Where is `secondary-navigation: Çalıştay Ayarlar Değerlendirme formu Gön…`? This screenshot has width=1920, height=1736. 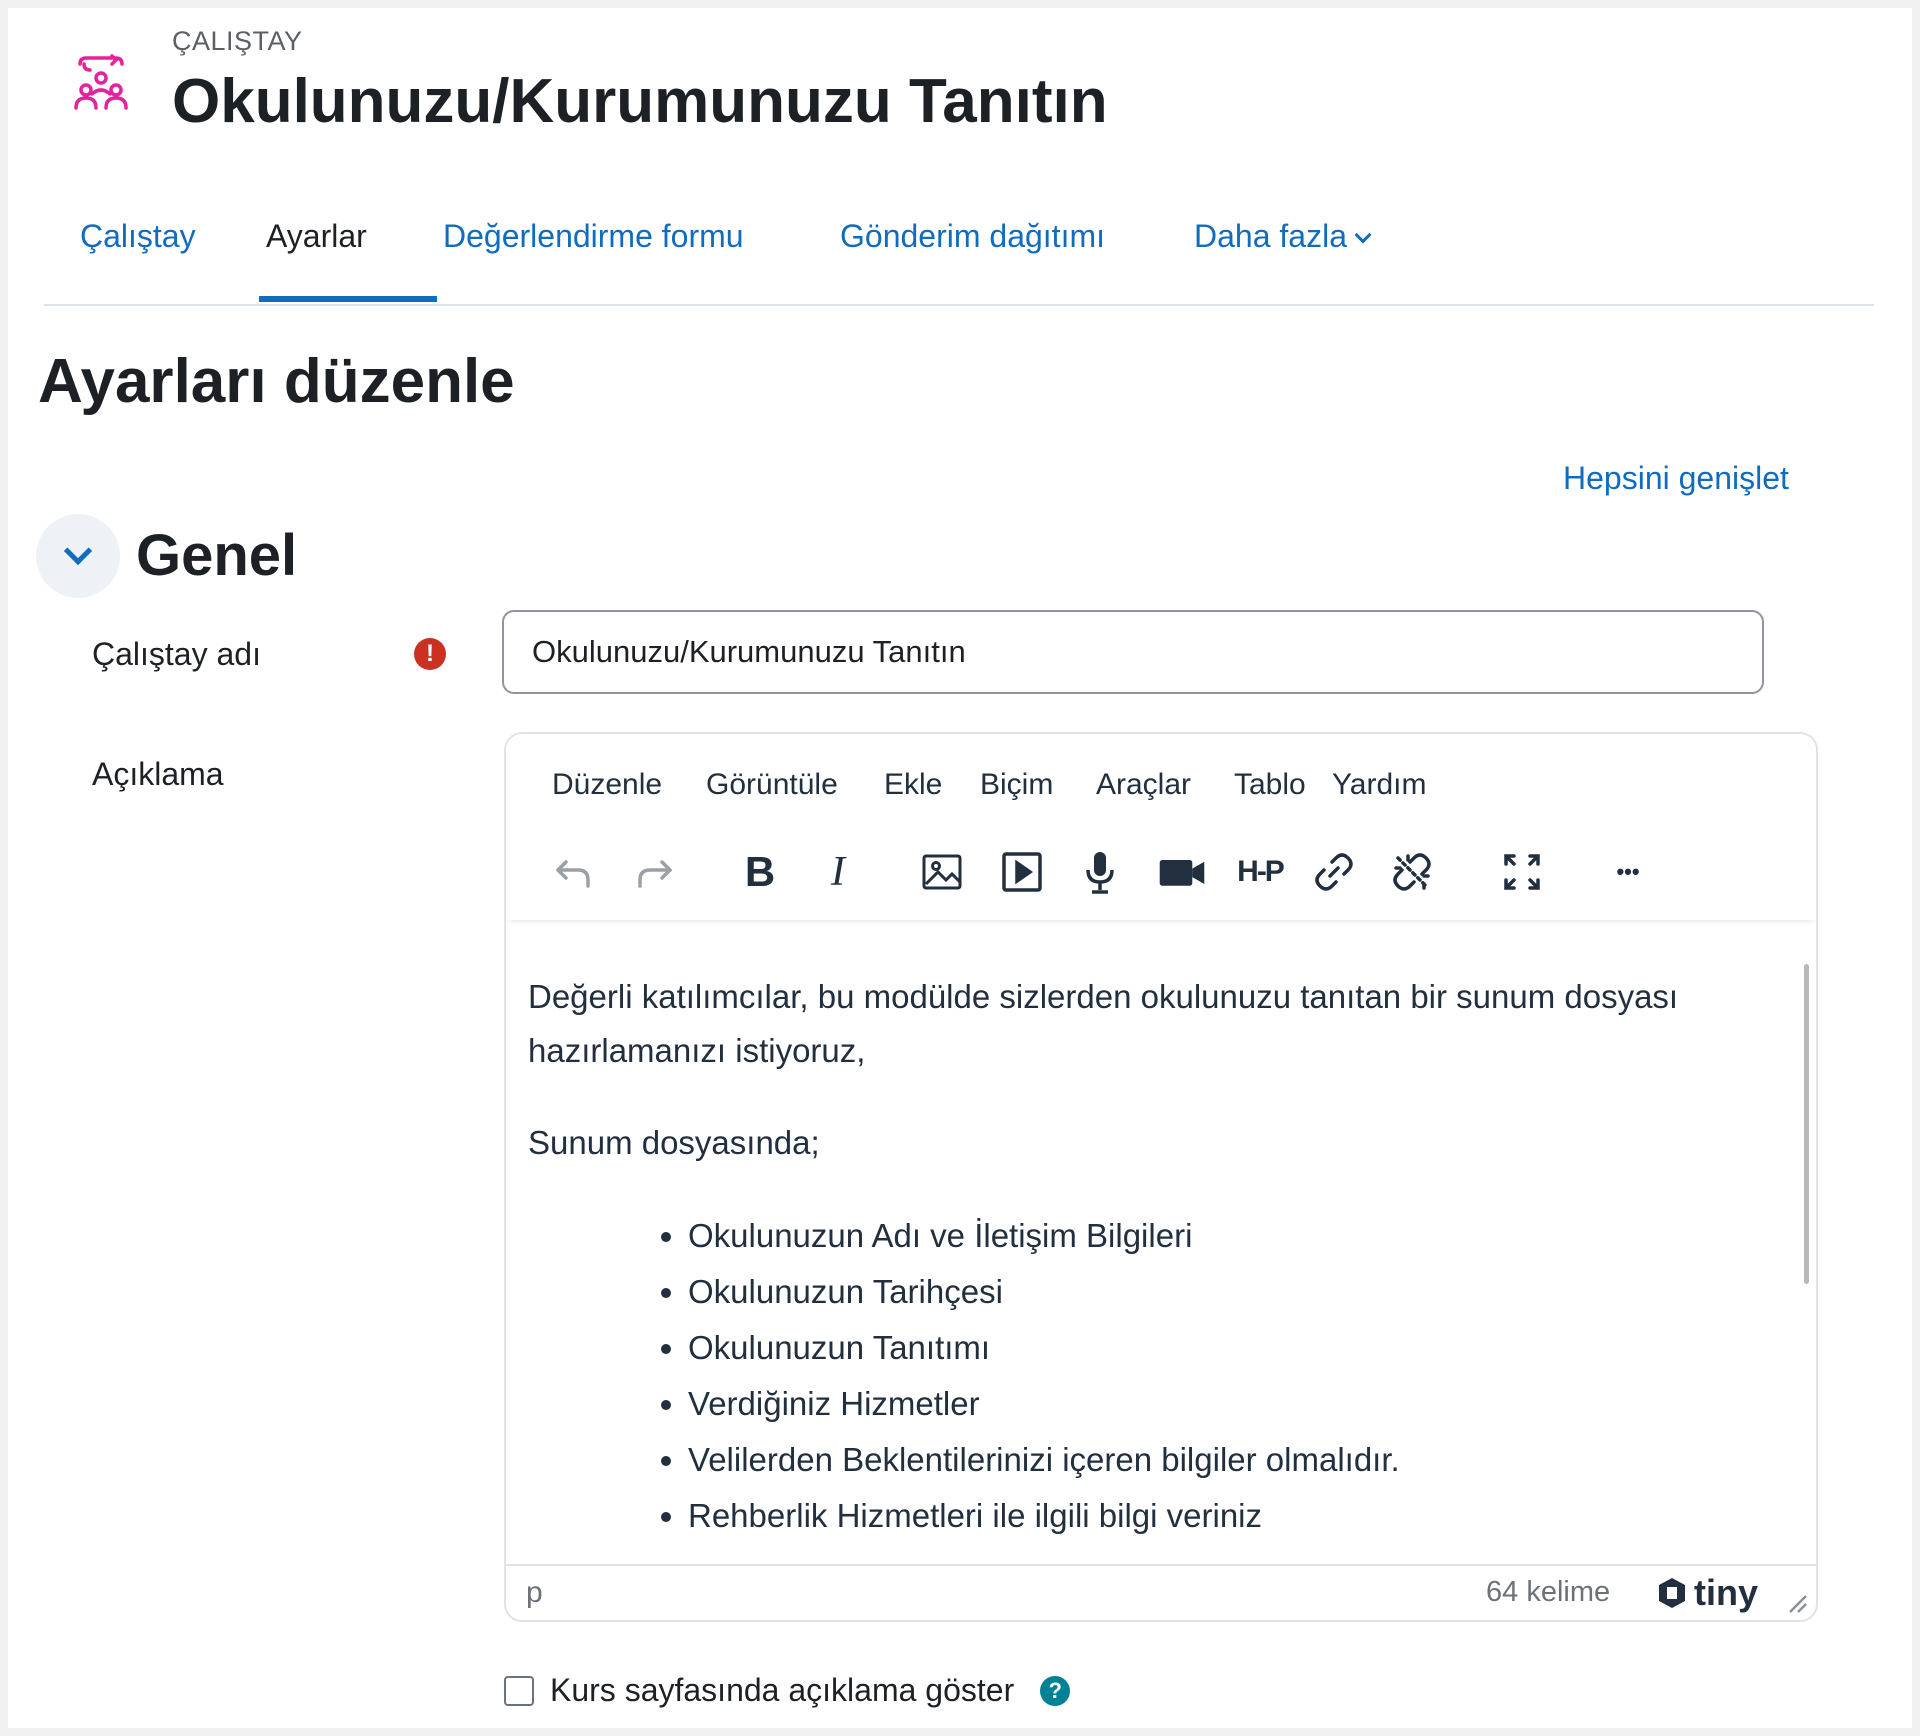
secondary-navigation: Çalıştay Ayarlar Değerlendirme formu Gön… is located at coordinates (959, 247).